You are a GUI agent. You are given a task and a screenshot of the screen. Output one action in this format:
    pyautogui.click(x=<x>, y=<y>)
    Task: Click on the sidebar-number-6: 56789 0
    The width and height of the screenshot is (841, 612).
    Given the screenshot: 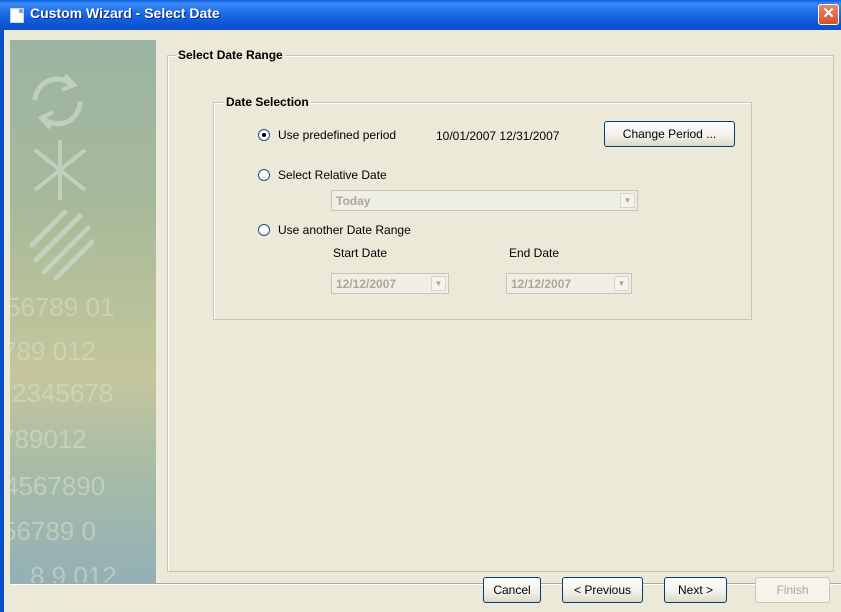 What is the action you would take?
    pyautogui.click(x=53, y=531)
    